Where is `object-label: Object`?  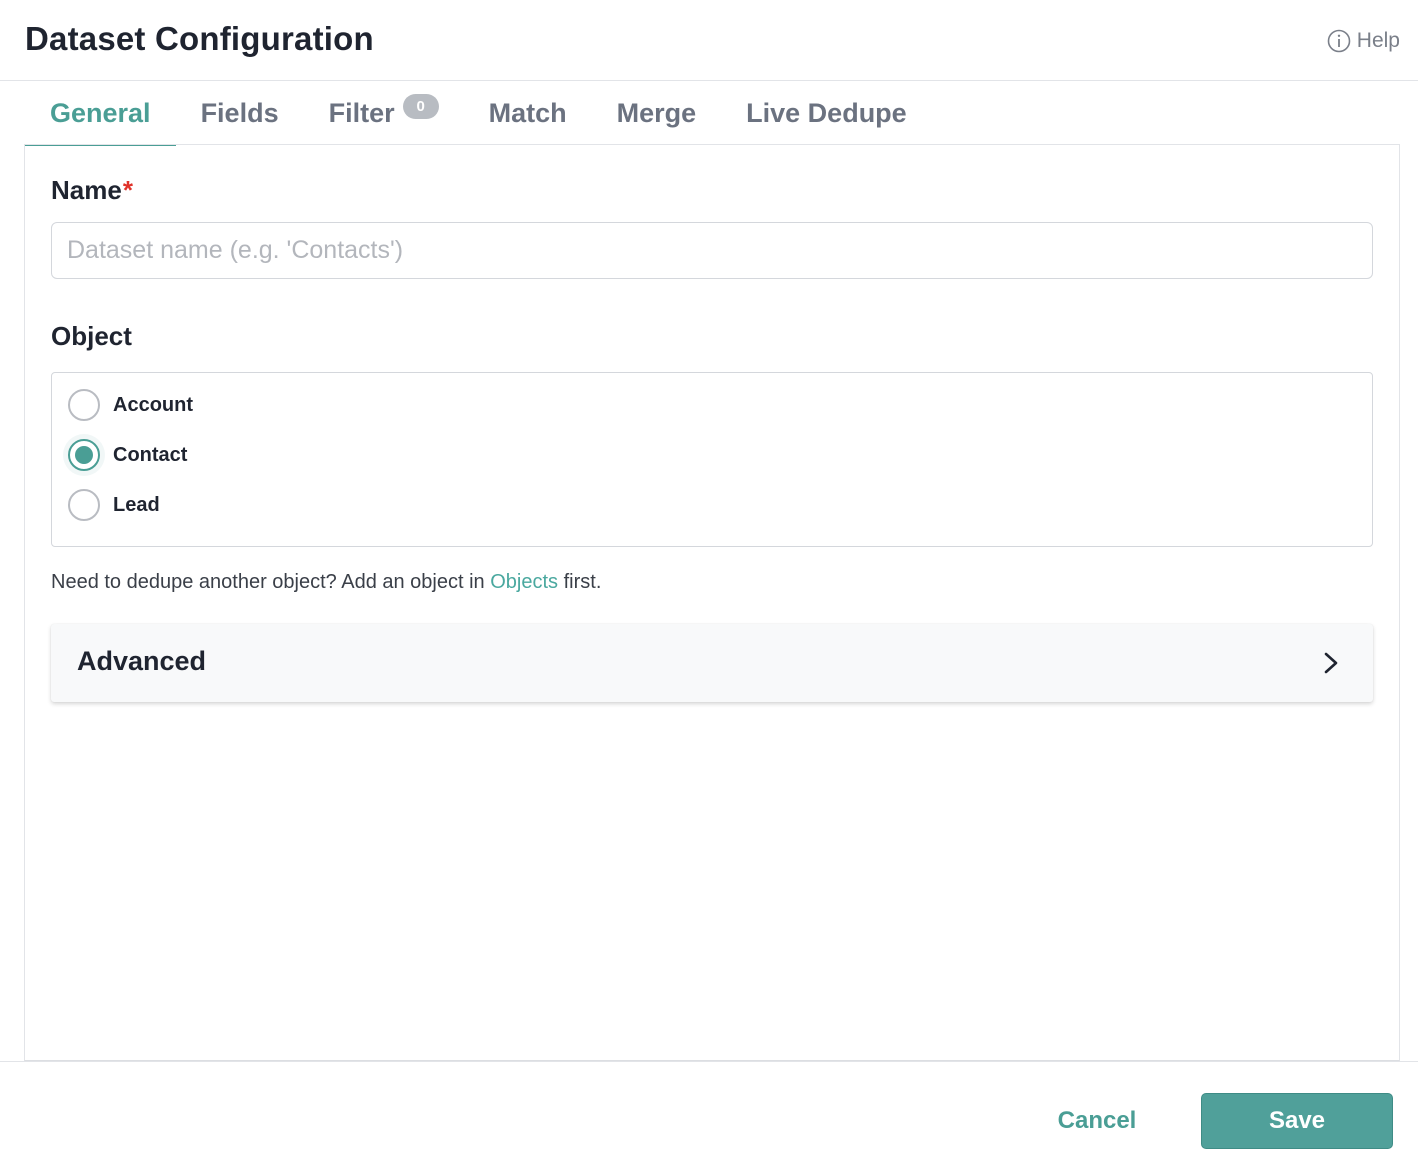 object-label: Object is located at coordinates (91, 336).